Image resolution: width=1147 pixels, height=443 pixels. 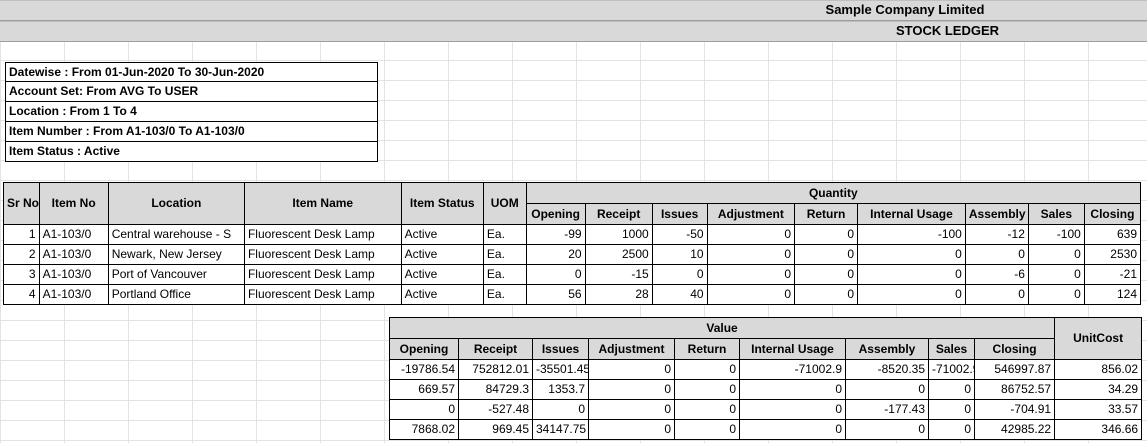 What do you see at coordinates (176, 254) in the screenshot?
I see `location-cell: Newark, New Jersey` at bounding box center [176, 254].